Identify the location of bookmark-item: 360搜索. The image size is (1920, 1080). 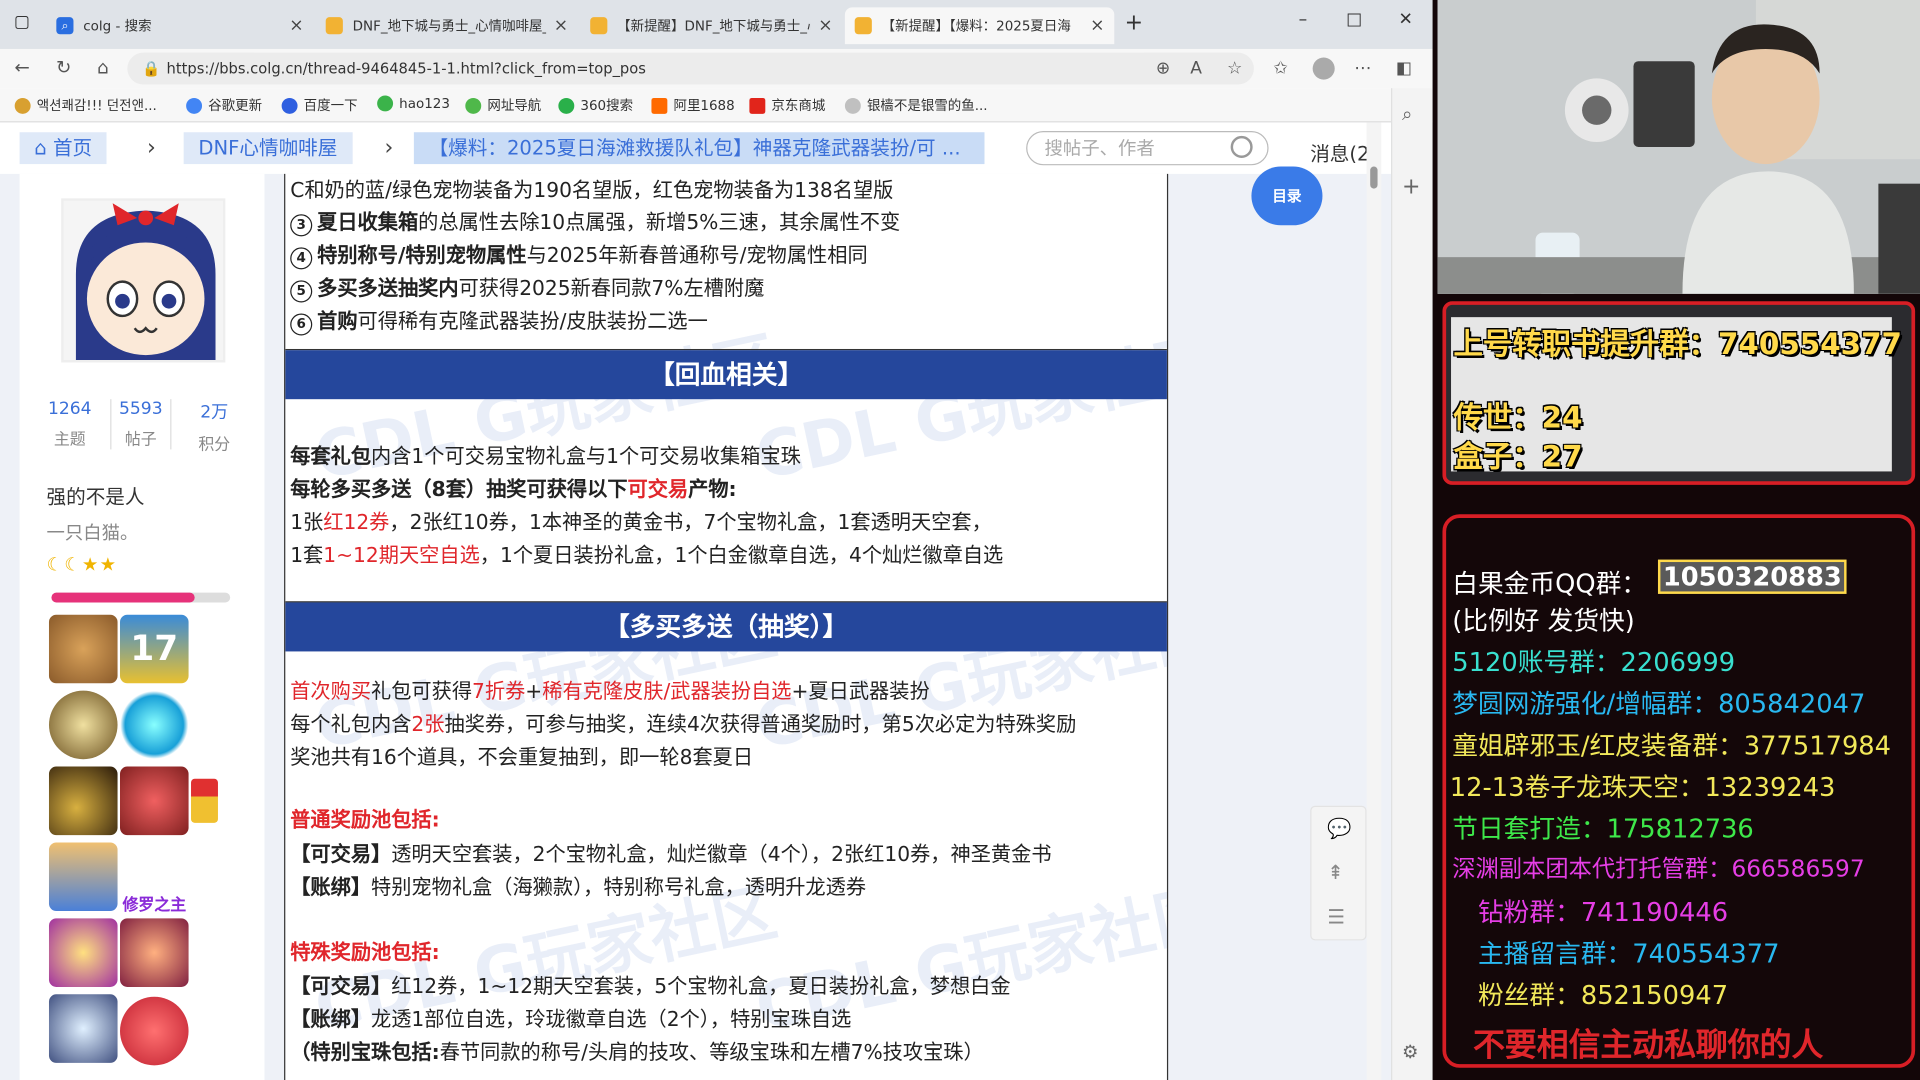
(595, 106).